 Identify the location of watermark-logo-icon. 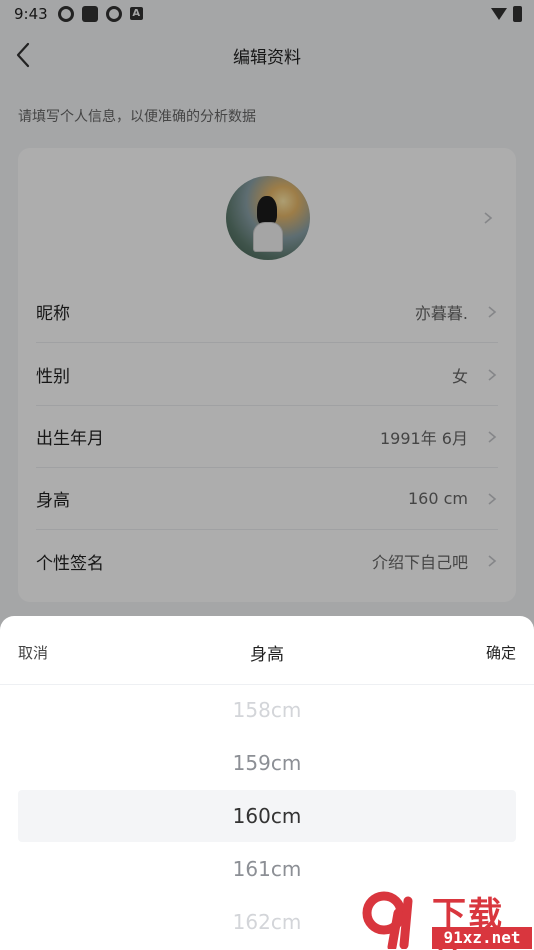
(387, 920).